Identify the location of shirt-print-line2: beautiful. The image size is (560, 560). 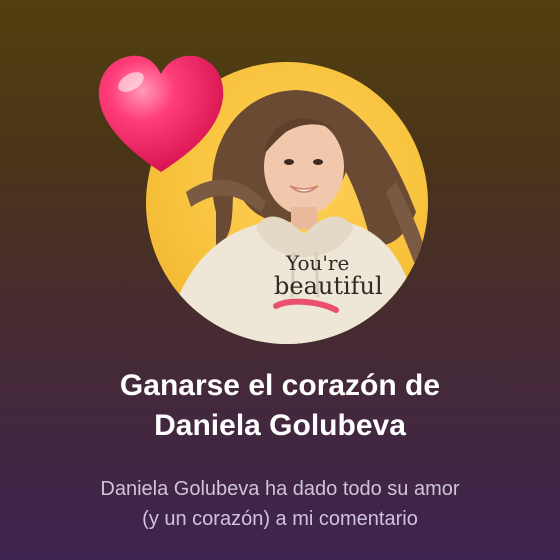
(328, 286).